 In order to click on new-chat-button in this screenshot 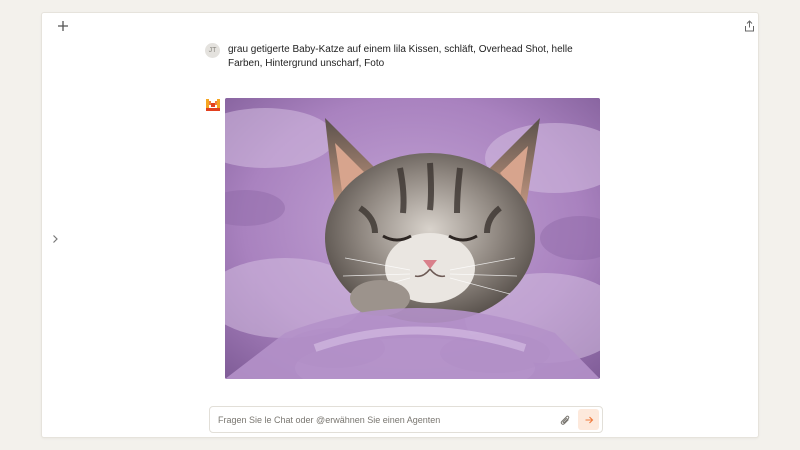, I will do `click(63, 26)`.